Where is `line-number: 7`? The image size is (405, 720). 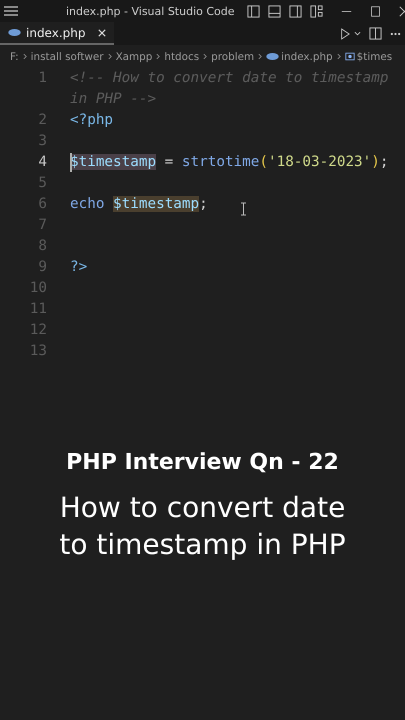
line-number: 7 is located at coordinates (42, 225).